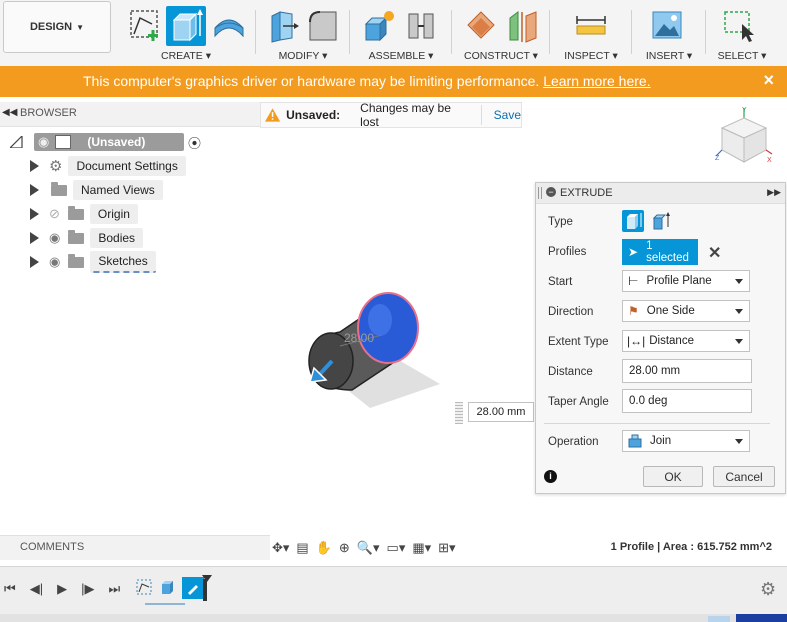 The image size is (787, 622). Describe the element at coordinates (323, 26) in the screenshot. I see `fillet-icon` at that location.